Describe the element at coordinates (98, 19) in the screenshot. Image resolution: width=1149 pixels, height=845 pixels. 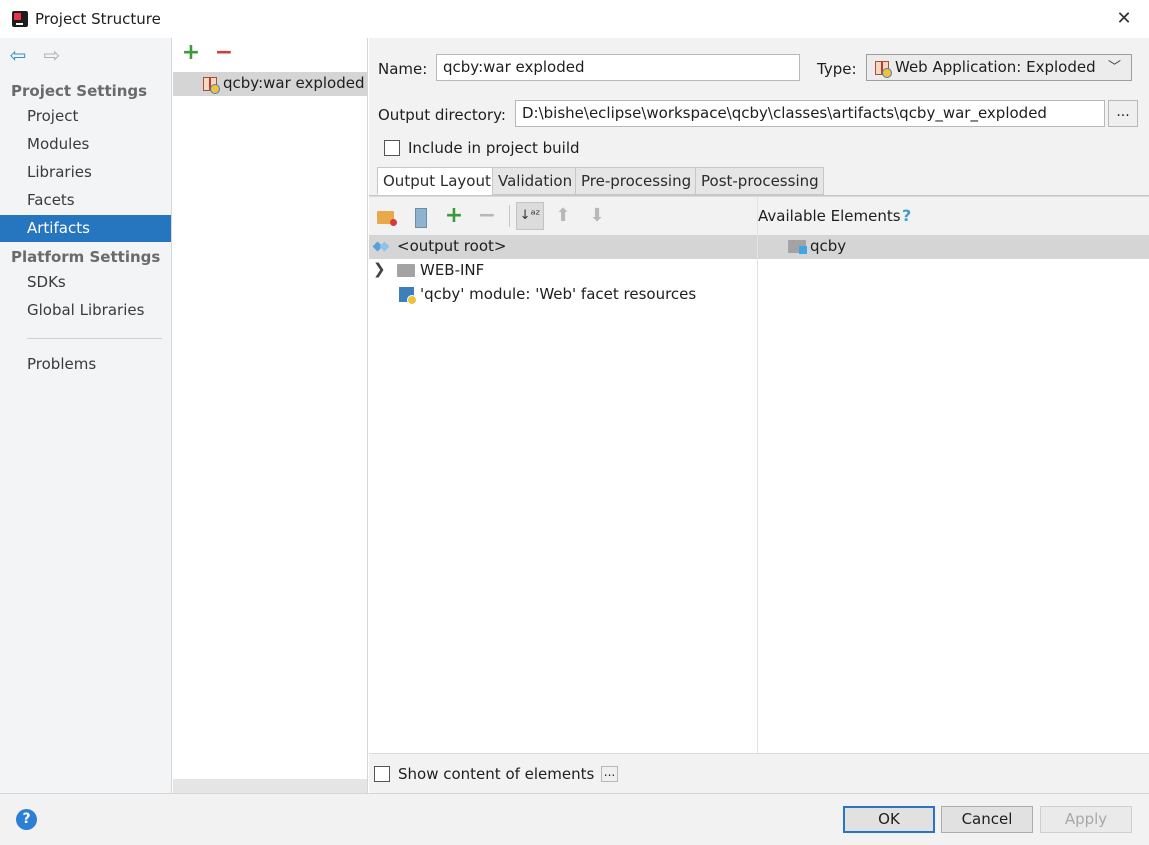
I see `window-title: Project Structure` at that location.